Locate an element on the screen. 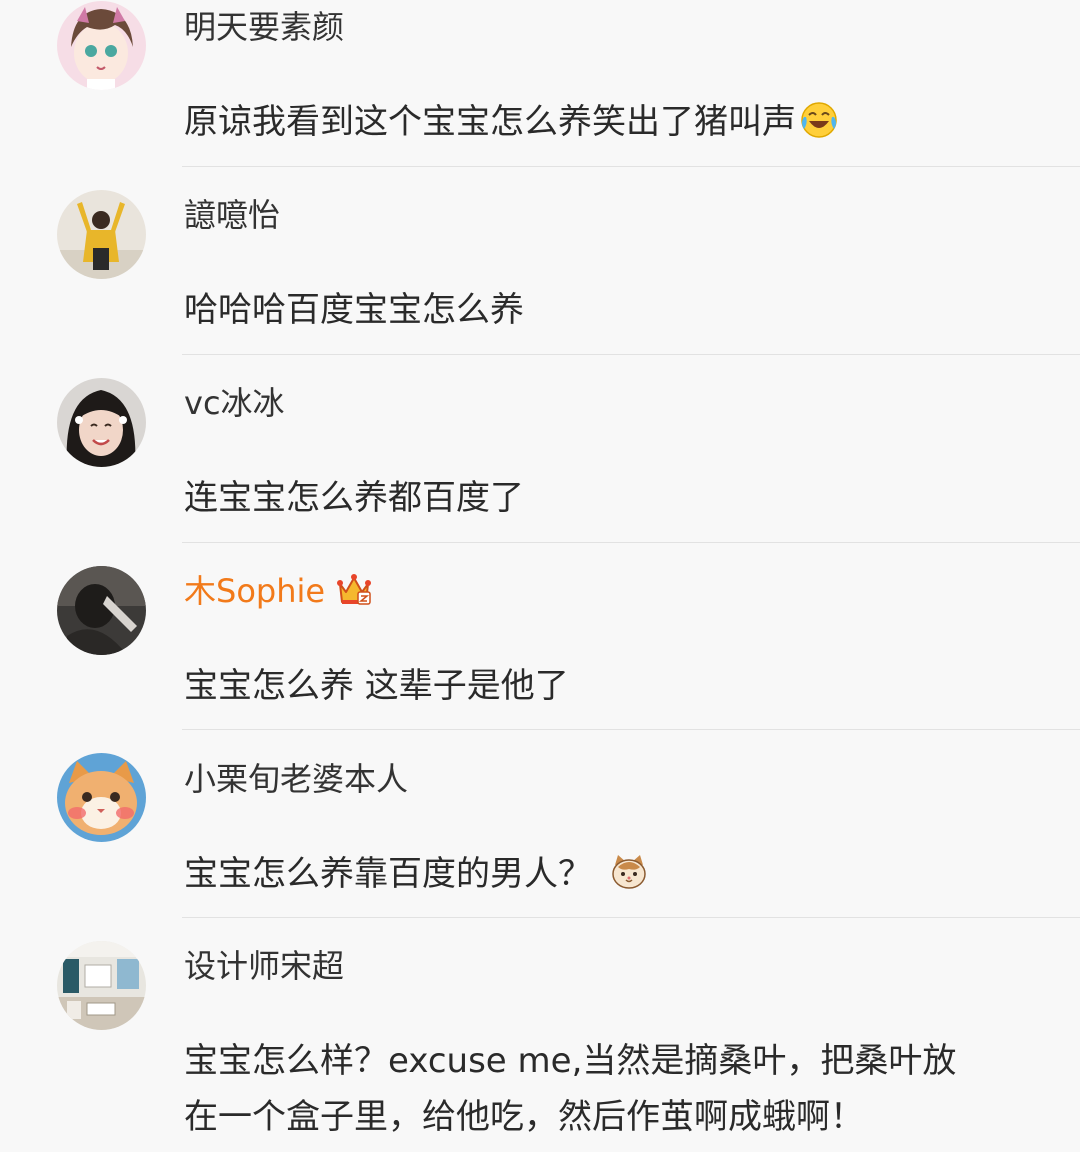 The height and width of the screenshot is (1152, 1080). comment-text-content: 原谅我看到这个宝宝怎么养笑出了猪叫声 is located at coordinates (490, 122).